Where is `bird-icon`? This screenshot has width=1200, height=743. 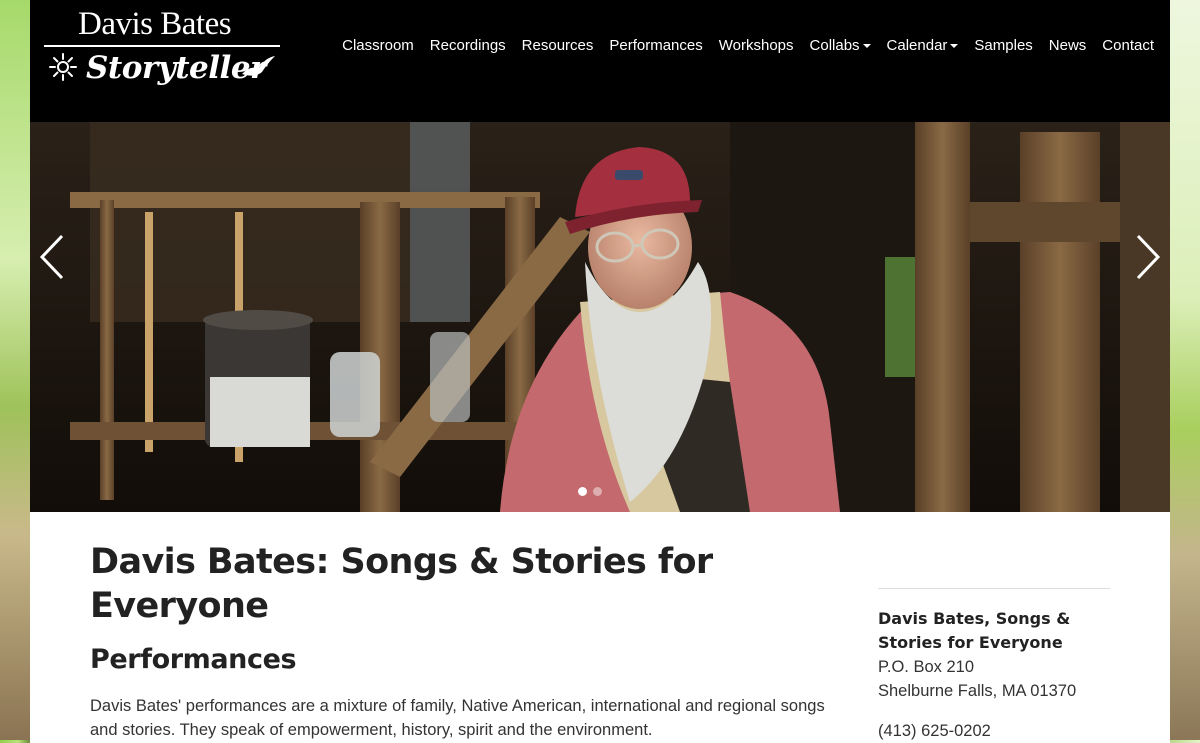
bird-icon is located at coordinates (258, 66).